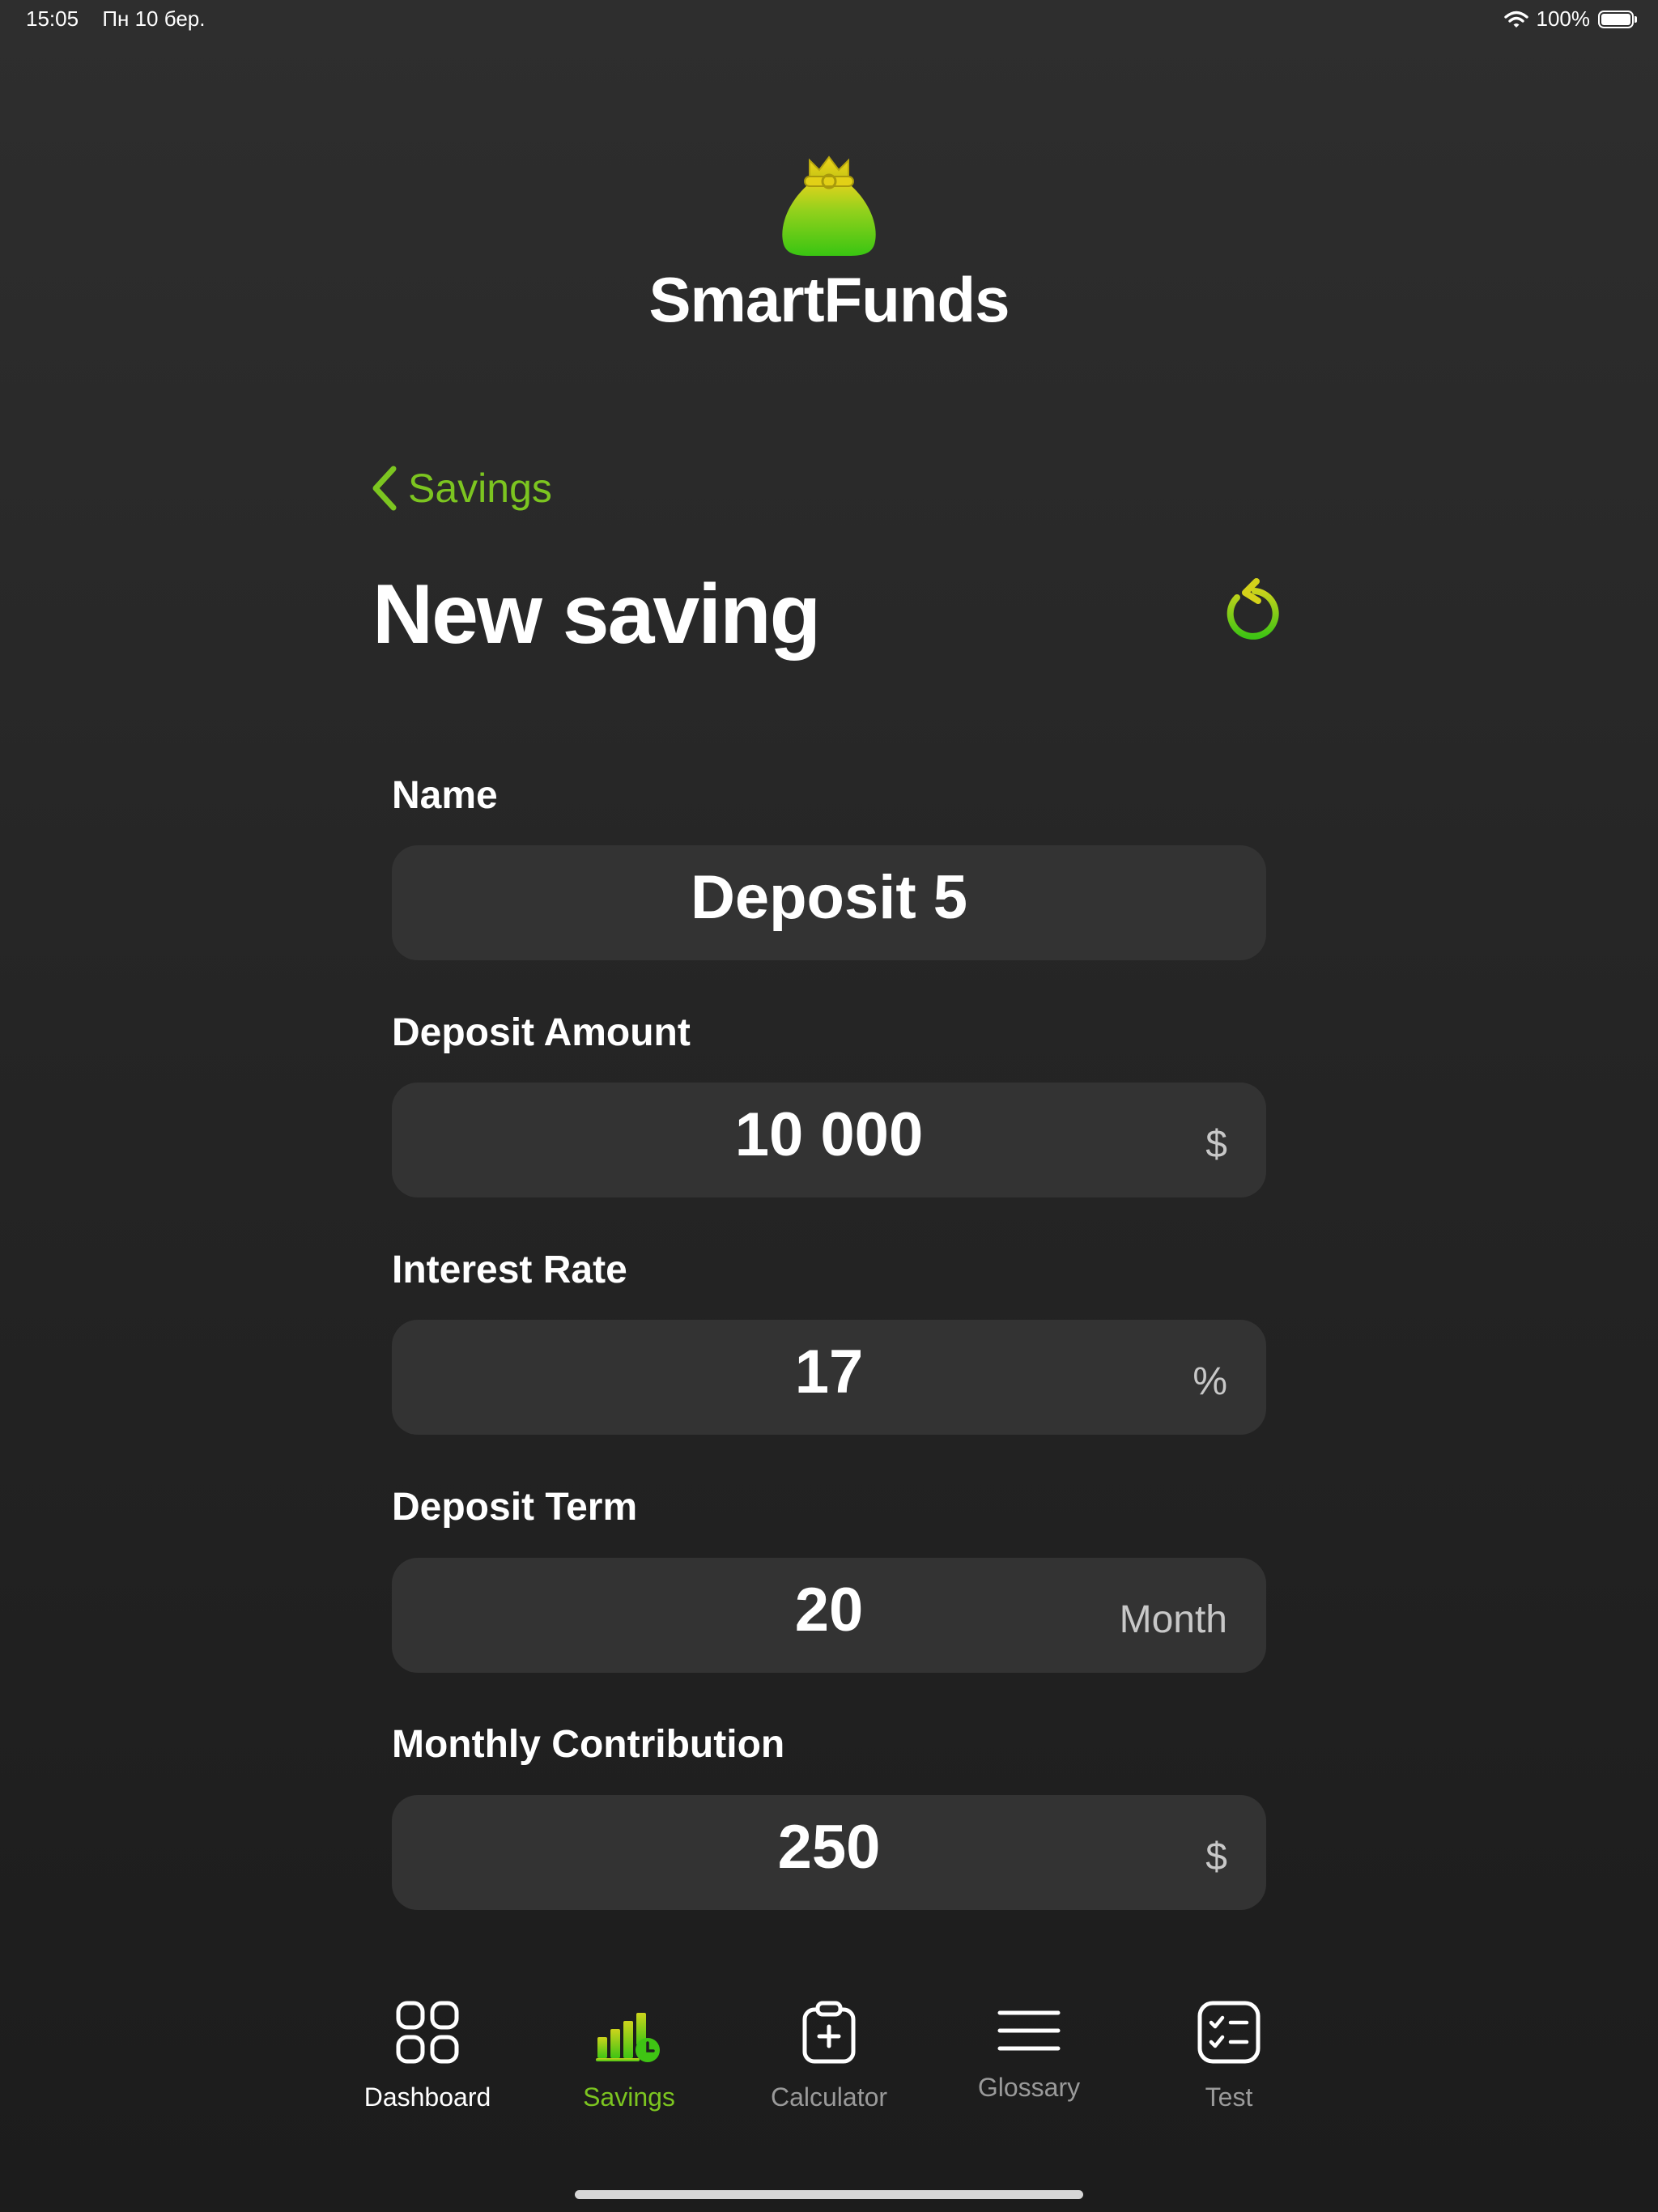 The width and height of the screenshot is (1658, 2212). Describe the element at coordinates (829, 2195) in the screenshot. I see `home-indicator` at that location.